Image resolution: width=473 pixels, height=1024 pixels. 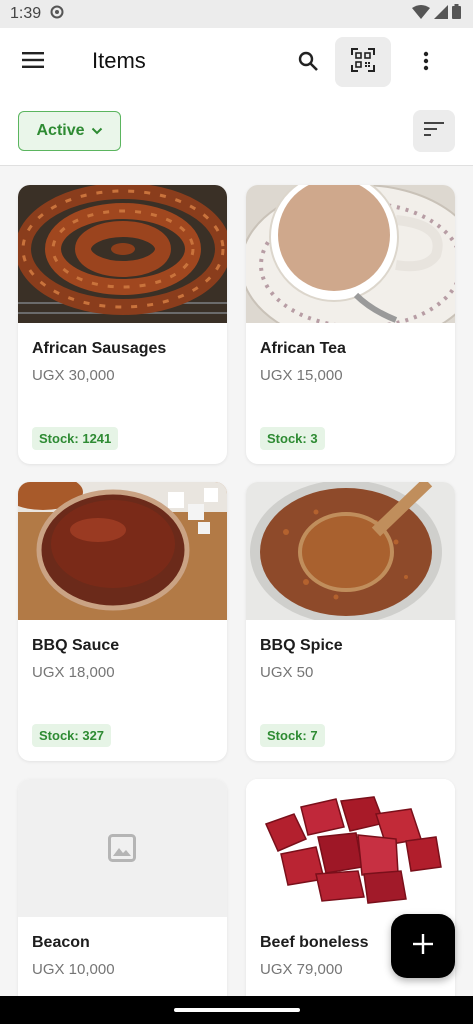 I want to click on item-card: BBQ Spice UGX 50 Stock: 7, so click(x=350, y=621).